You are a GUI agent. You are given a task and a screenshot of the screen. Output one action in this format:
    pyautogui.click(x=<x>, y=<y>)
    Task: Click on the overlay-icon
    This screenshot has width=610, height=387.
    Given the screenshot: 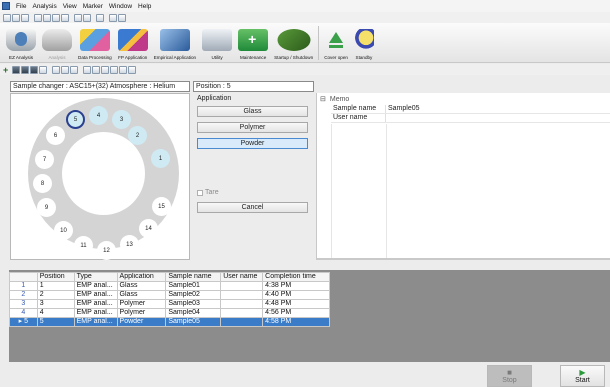 What is the action you would take?
    pyautogui.click(x=74, y=69)
    